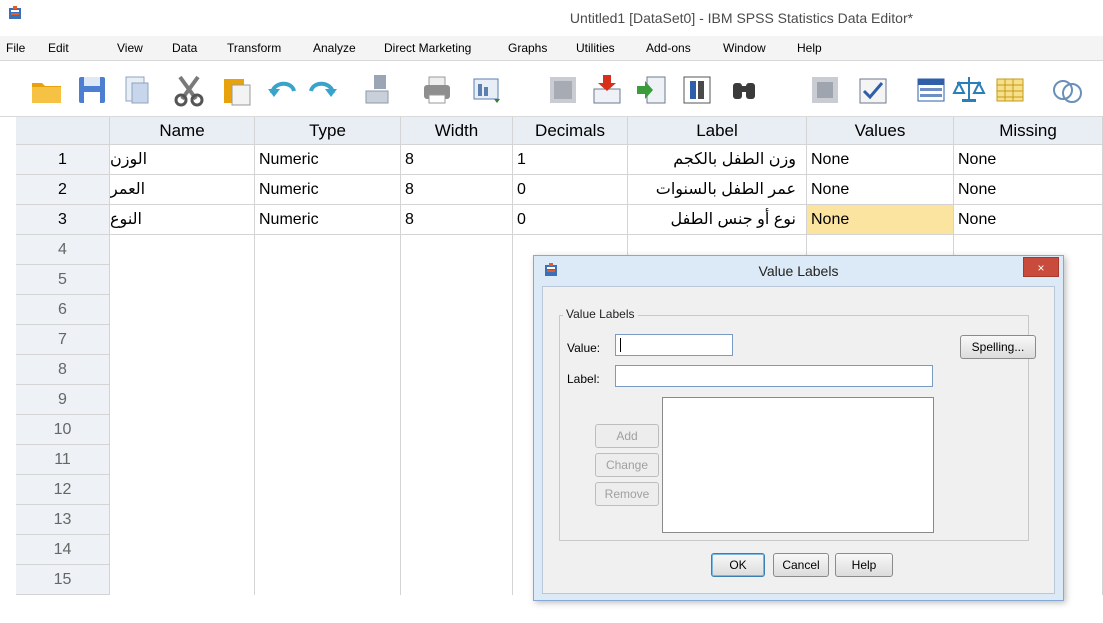 The width and height of the screenshot is (1103, 623). Describe the element at coordinates (189, 90) in the screenshot. I see `cut-icon` at that location.